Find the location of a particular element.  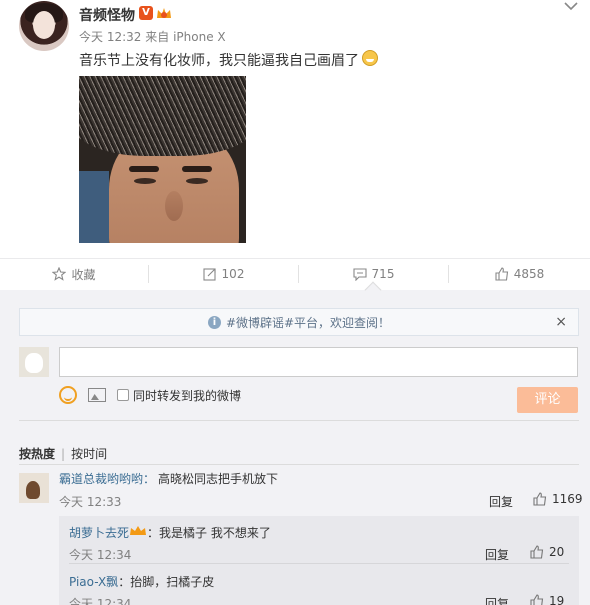

like-count: 4858 is located at coordinates (529, 274).